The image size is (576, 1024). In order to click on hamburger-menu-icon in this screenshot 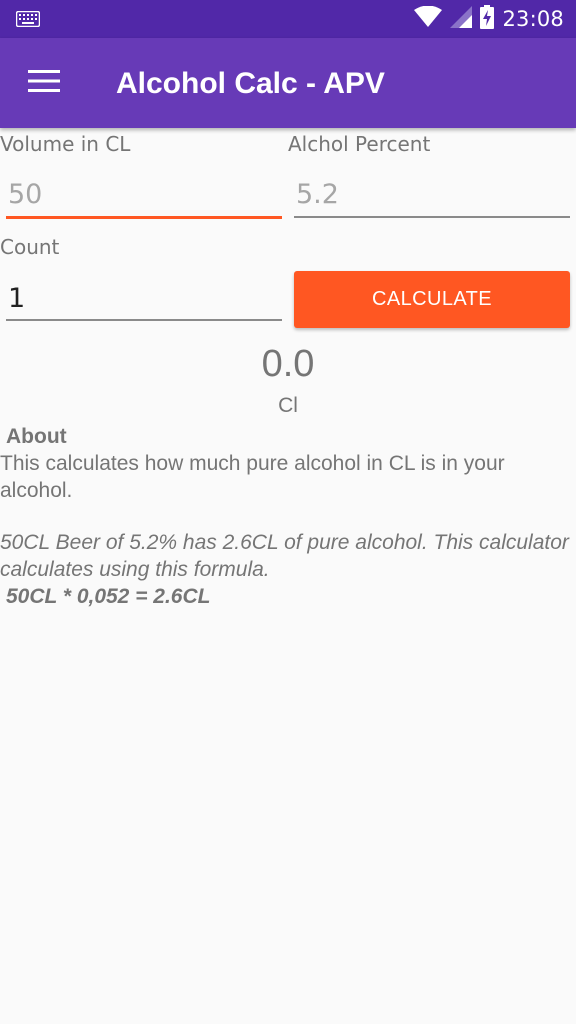, I will do `click(44, 83)`.